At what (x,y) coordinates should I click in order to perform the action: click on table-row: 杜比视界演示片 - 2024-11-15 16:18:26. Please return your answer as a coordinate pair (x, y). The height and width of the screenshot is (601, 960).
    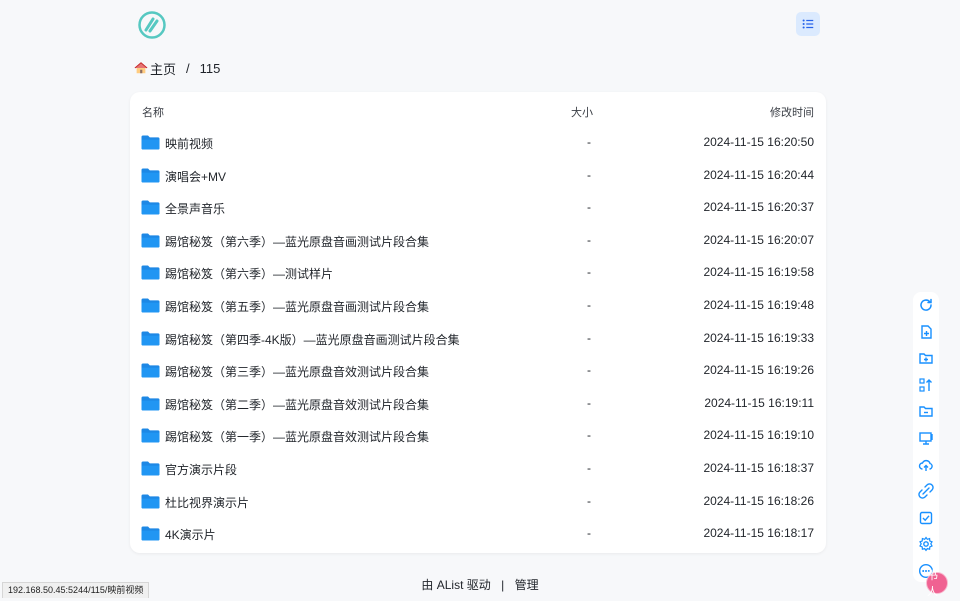
    Looking at the image, I should click on (478, 501).